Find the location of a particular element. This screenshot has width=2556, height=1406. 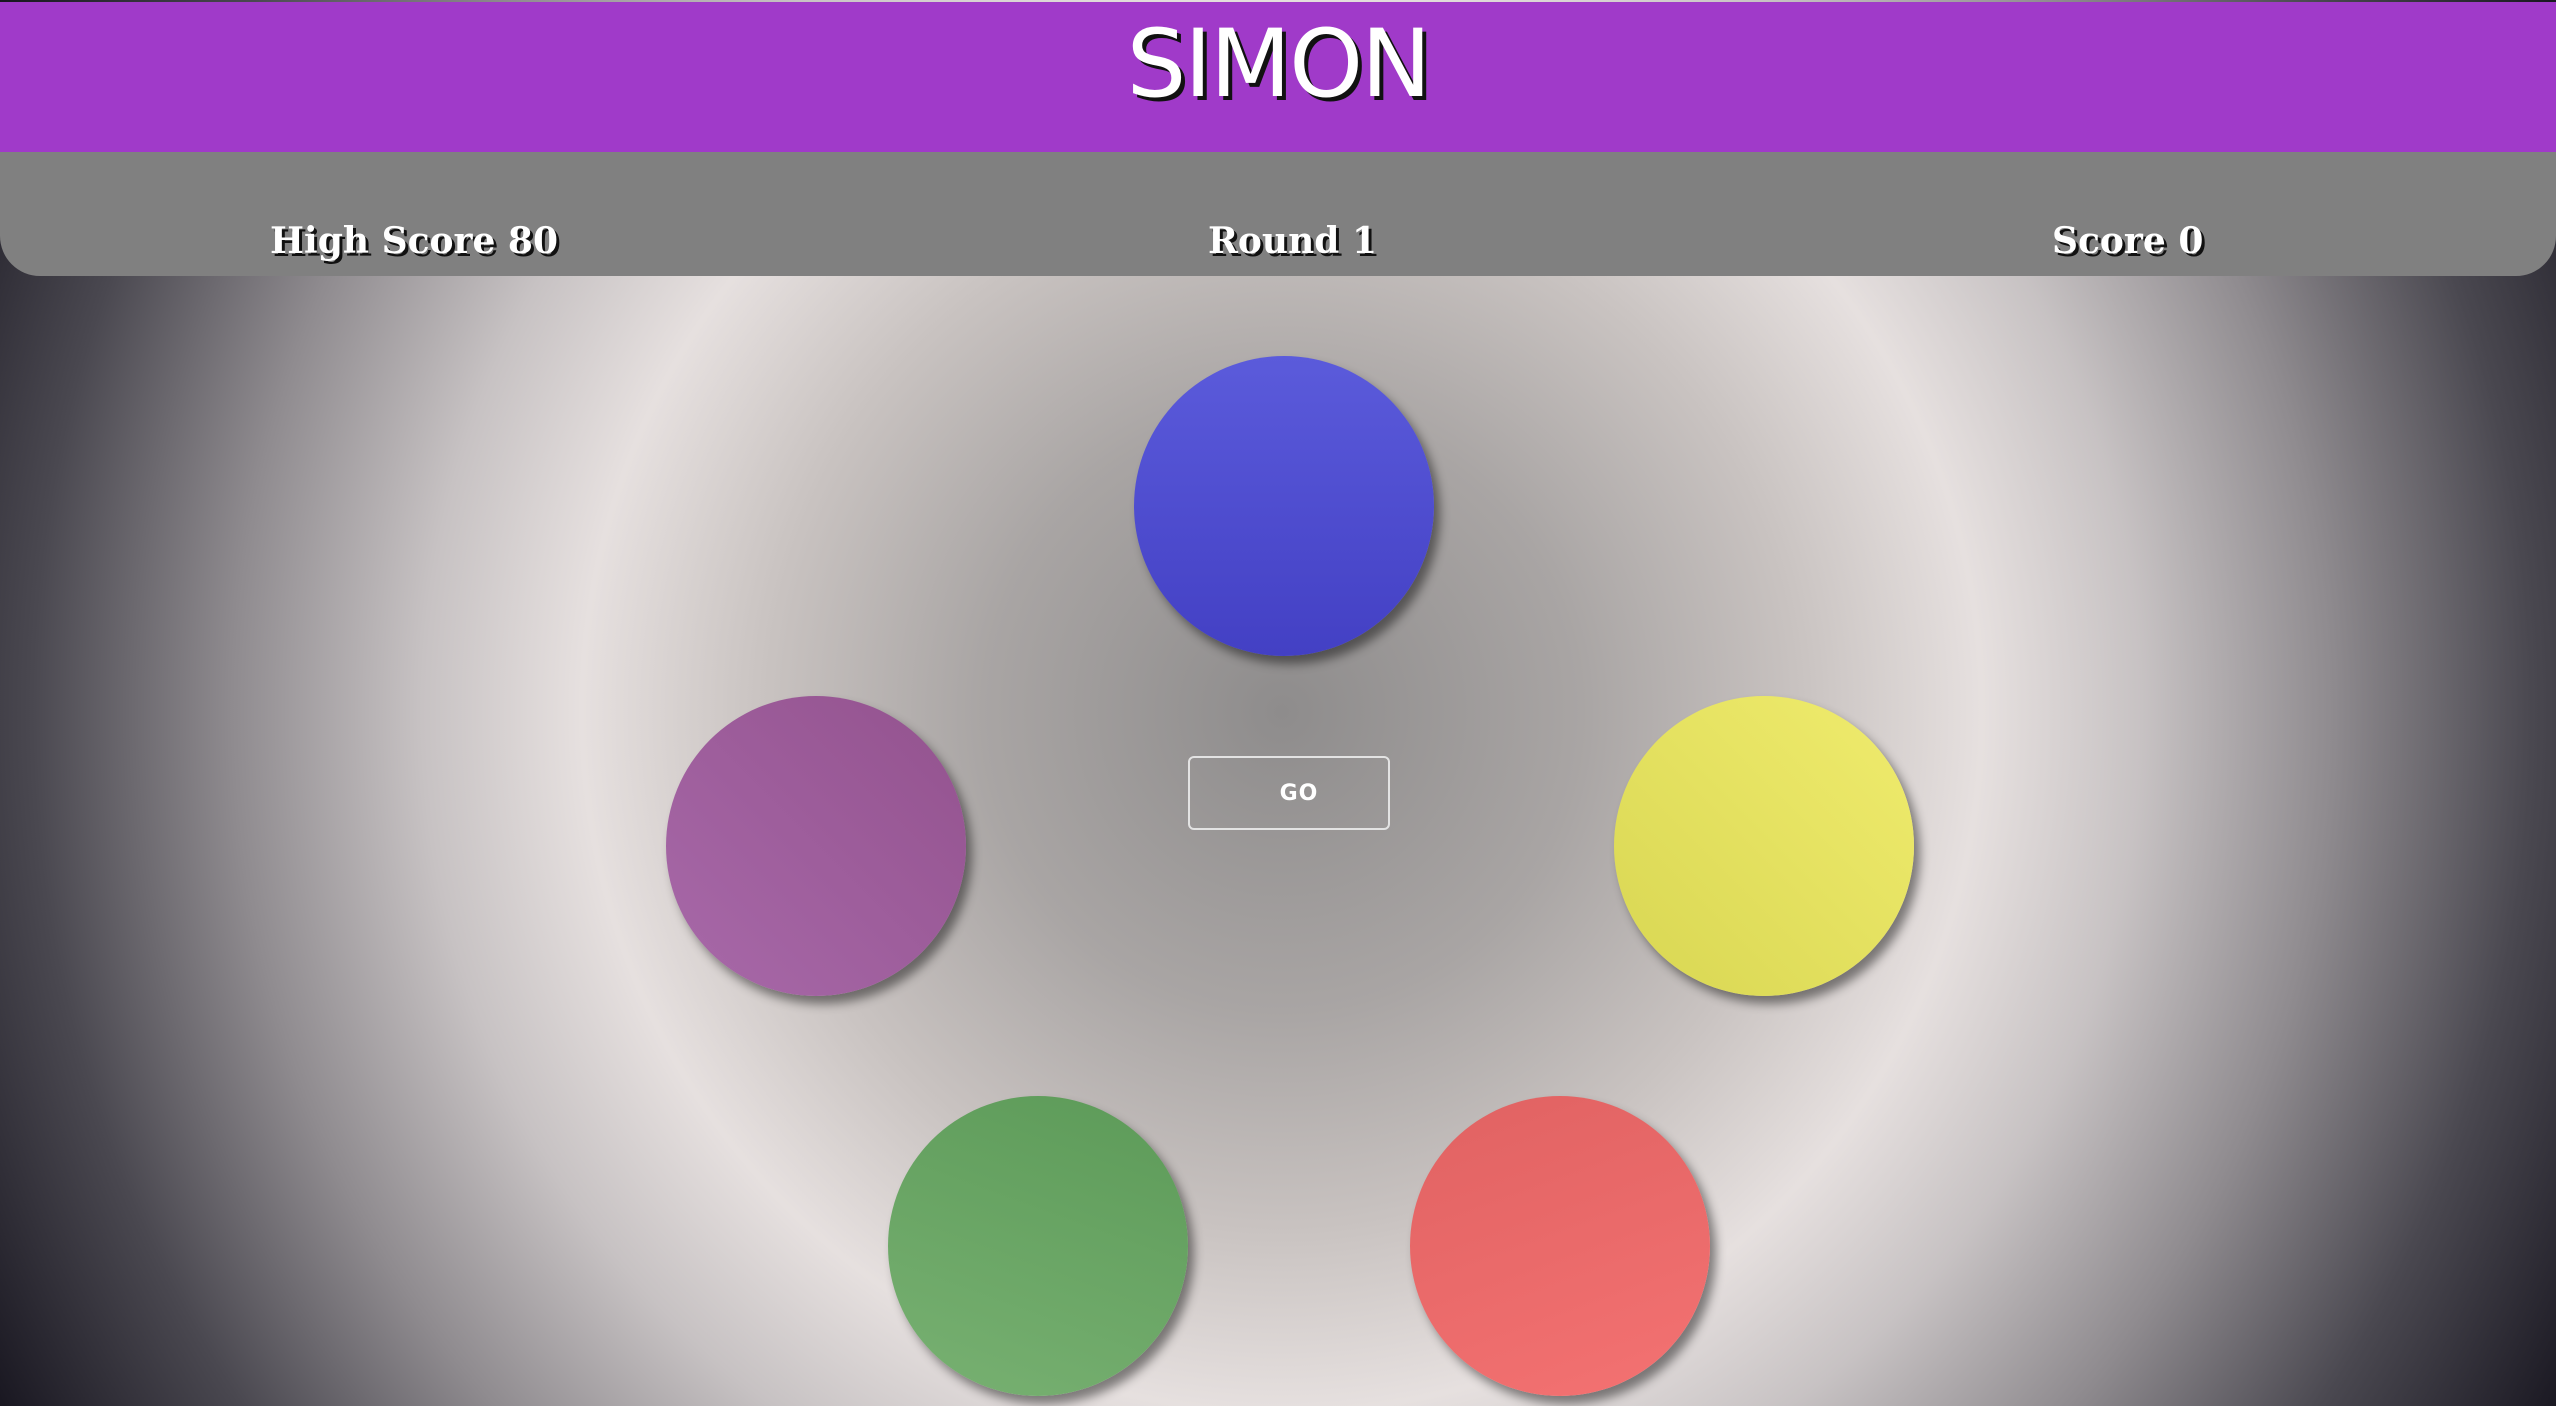

round-counter: Round 1 is located at coordinates (1293, 241).